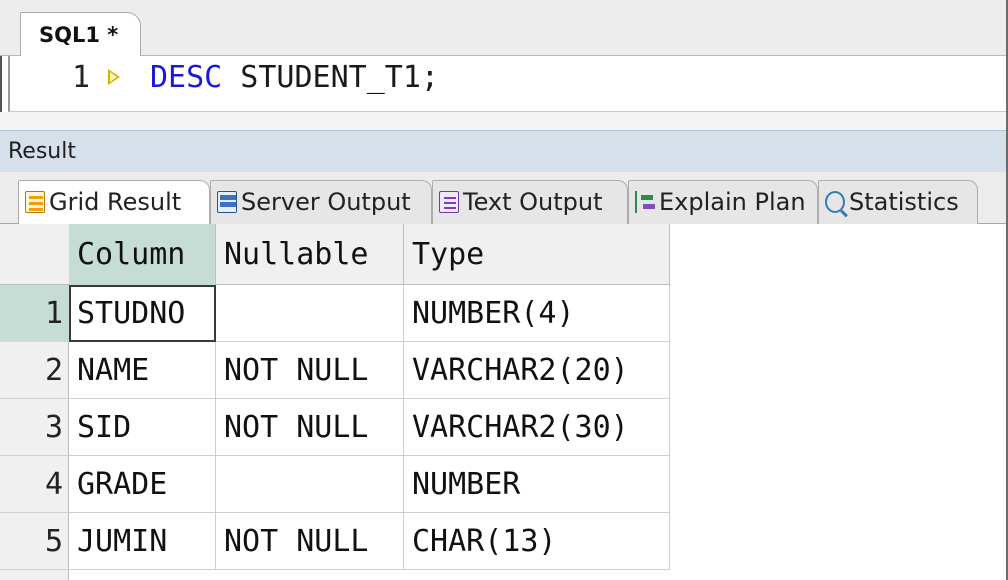  I want to click on tab-text-output: Text Output, so click(530, 202).